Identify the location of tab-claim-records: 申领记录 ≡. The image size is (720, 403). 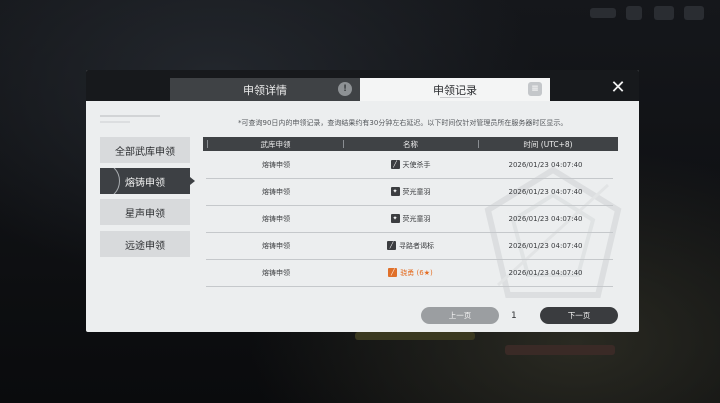
(455, 89).